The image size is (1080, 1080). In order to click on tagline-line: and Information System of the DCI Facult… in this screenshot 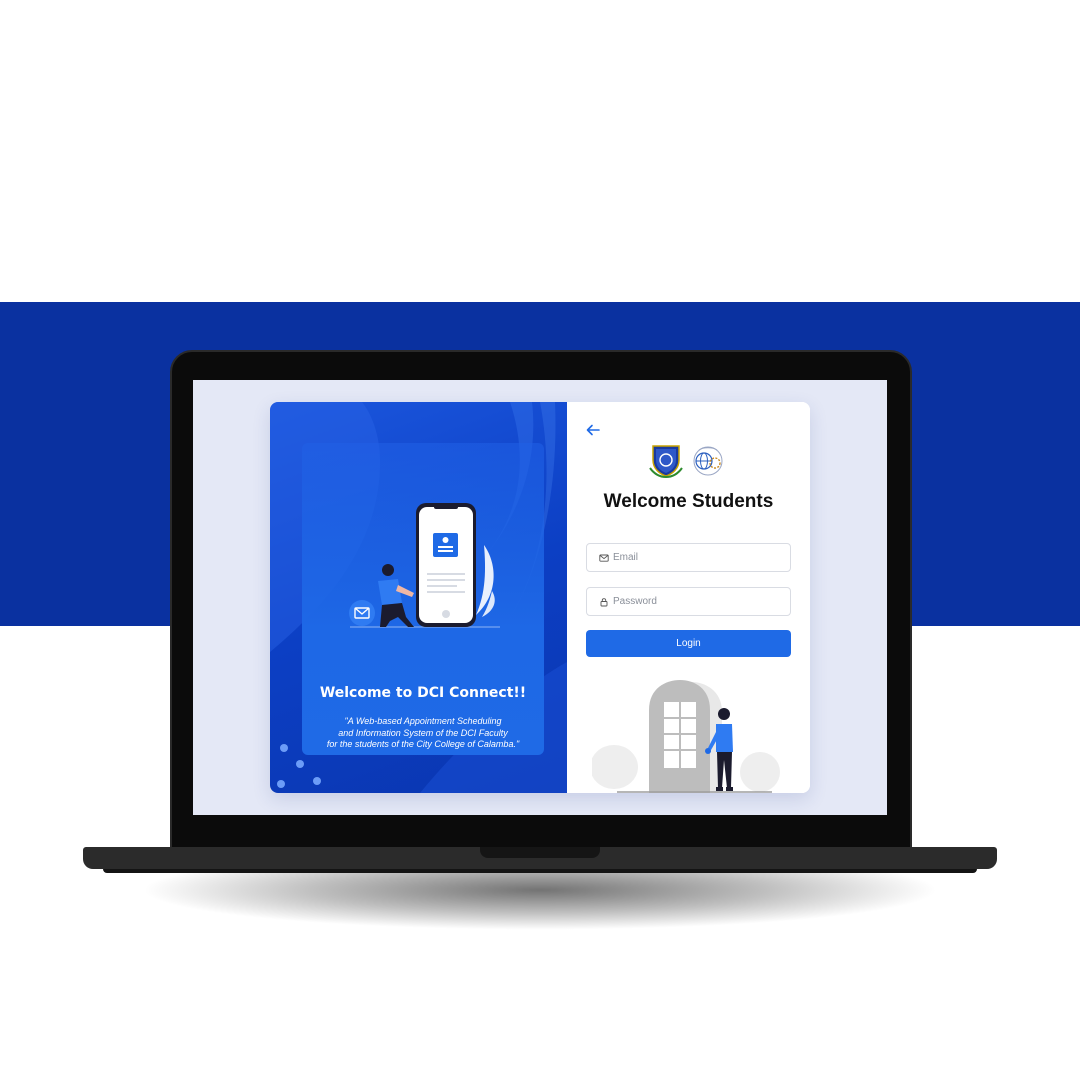, I will do `click(423, 732)`.